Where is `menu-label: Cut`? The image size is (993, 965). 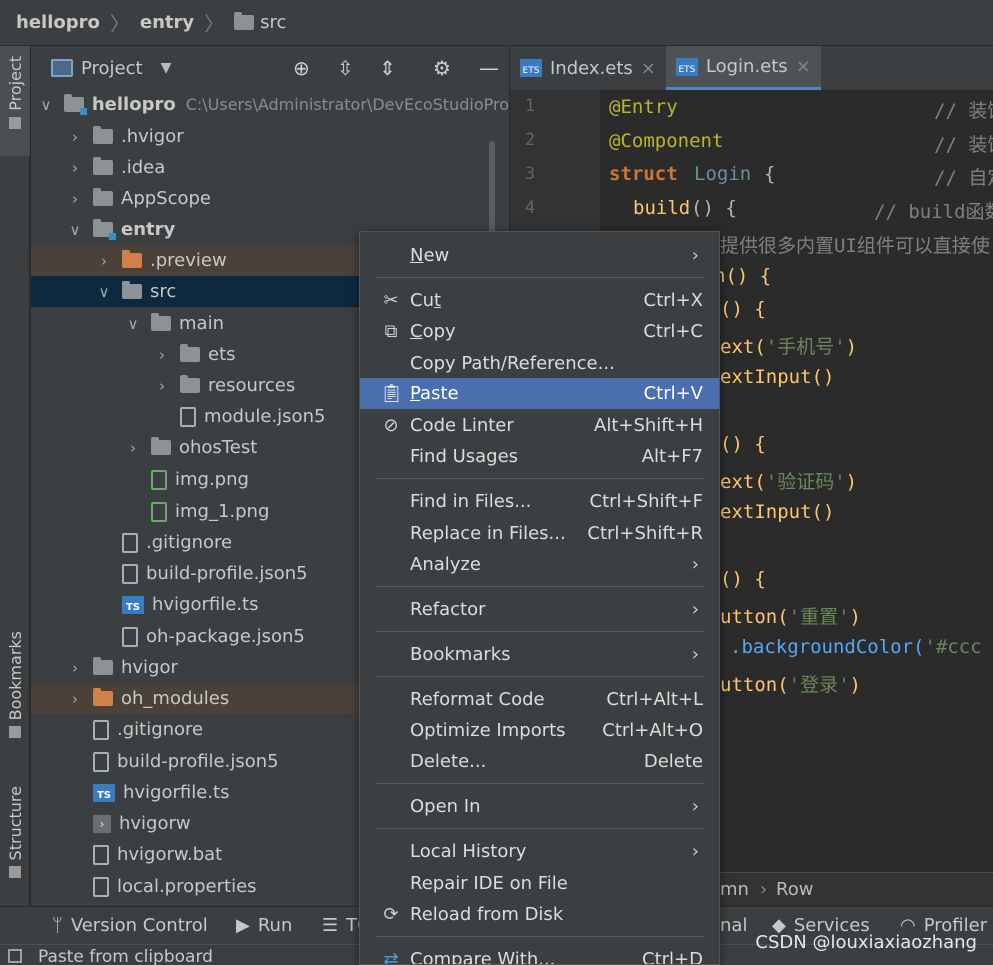 menu-label: Cut is located at coordinates (426, 300).